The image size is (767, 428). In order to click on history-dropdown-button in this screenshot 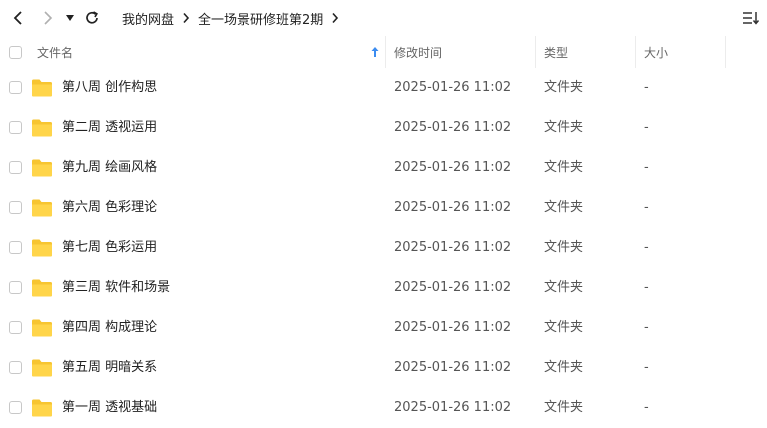, I will do `click(70, 18)`.